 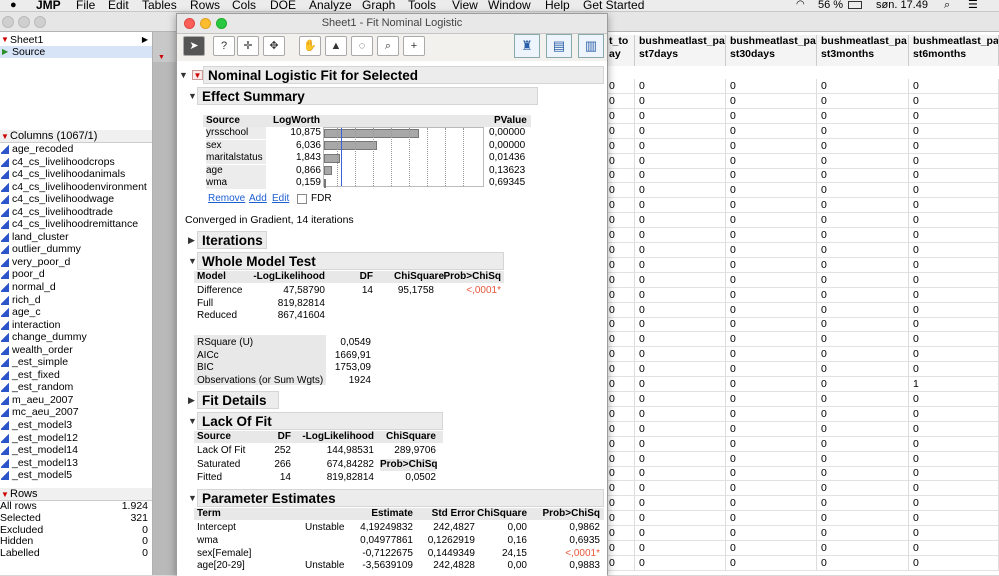 I want to click on column-item: _est_random, so click(x=76, y=387).